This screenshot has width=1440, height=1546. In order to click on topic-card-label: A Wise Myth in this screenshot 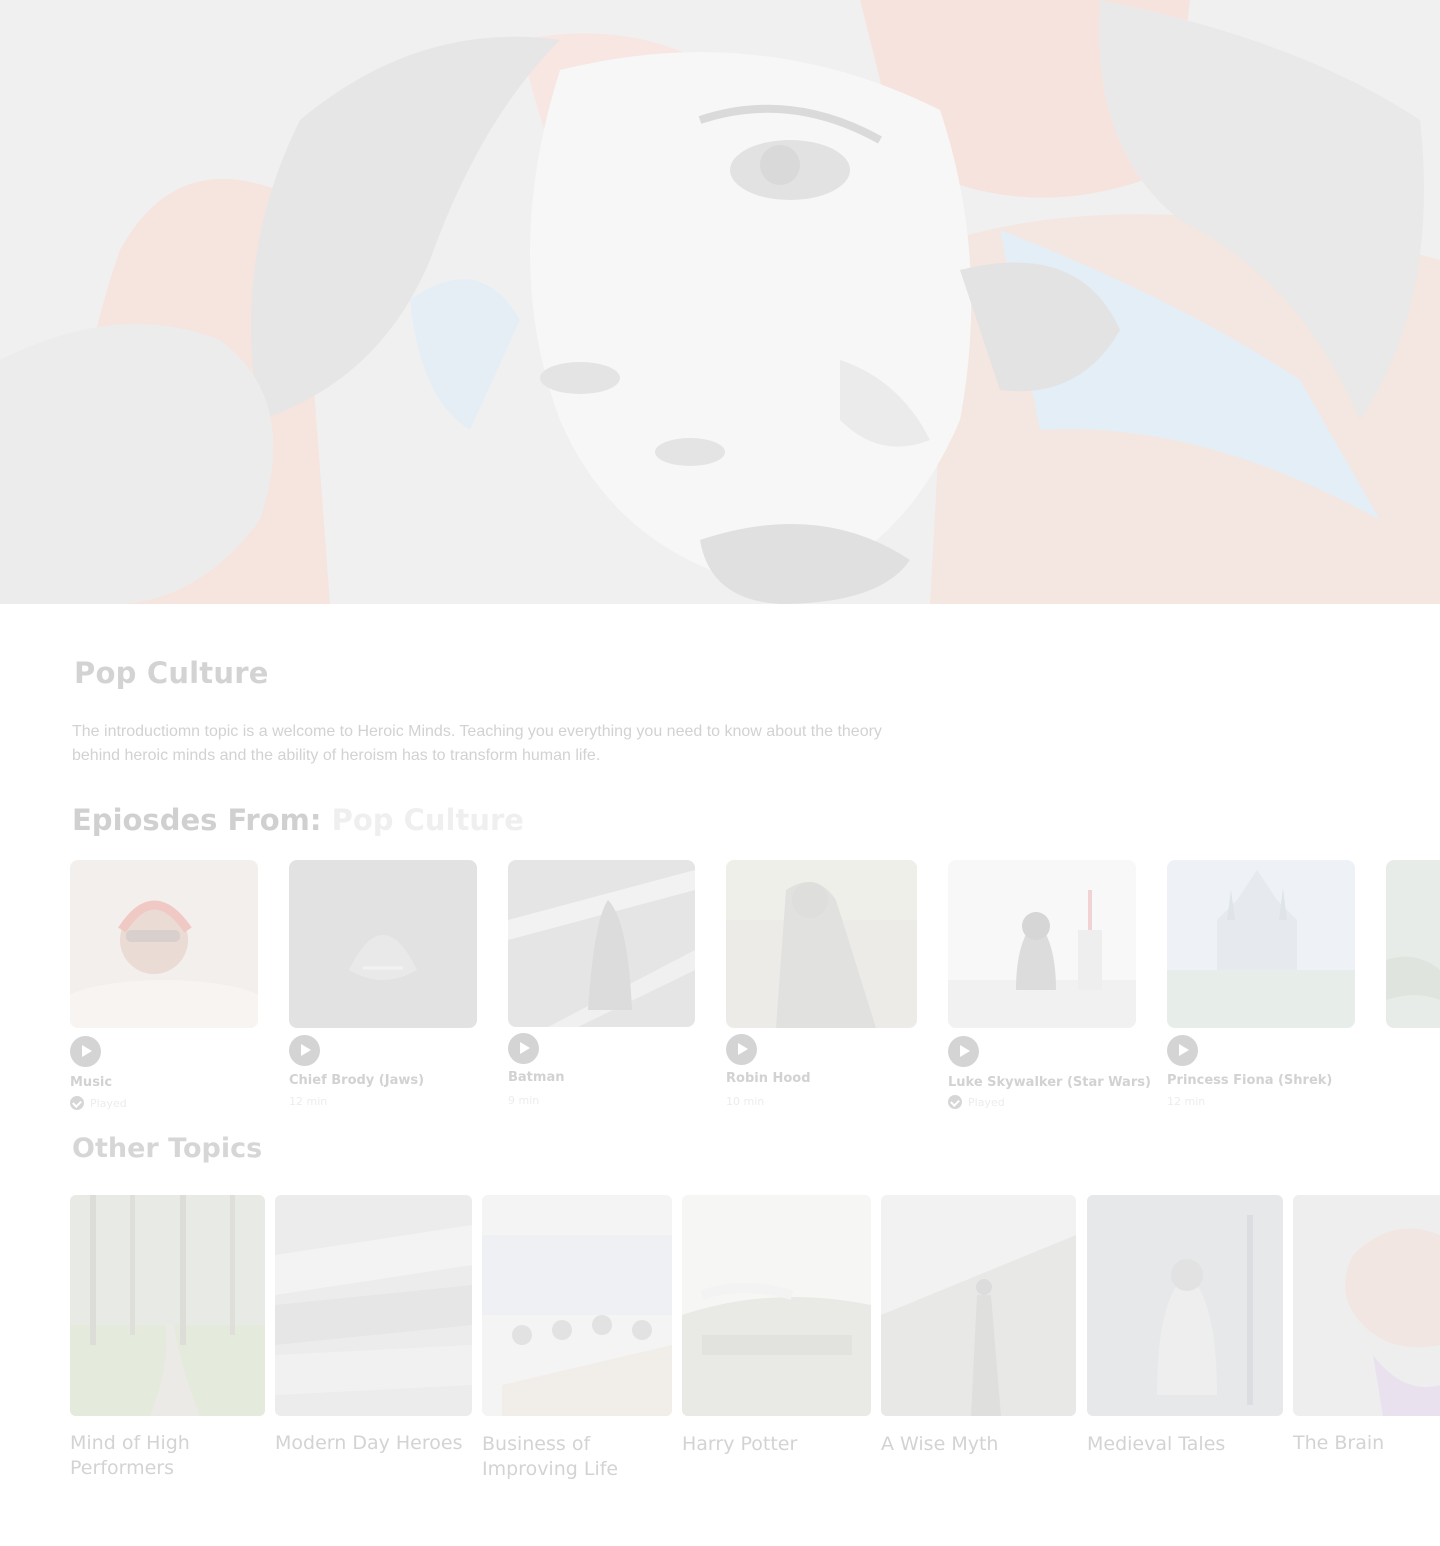, I will do `click(978, 1444)`.